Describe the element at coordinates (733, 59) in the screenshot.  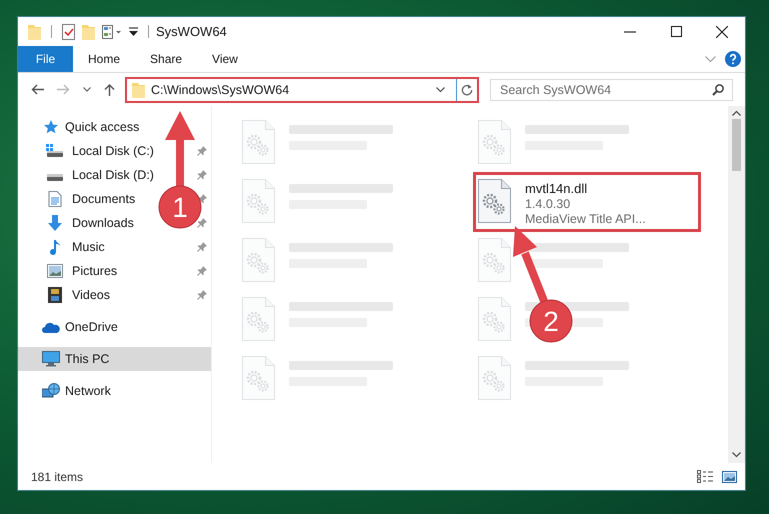
I see `help-icon` at that location.